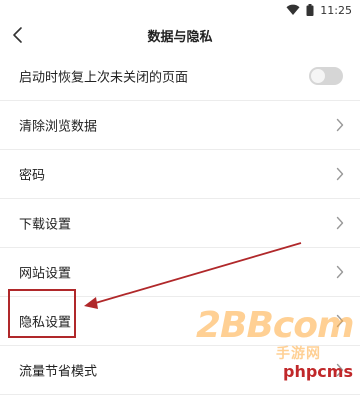 The width and height of the screenshot is (360, 395). What do you see at coordinates (336, 10) in the screenshot?
I see `status-time: 11:25` at bounding box center [336, 10].